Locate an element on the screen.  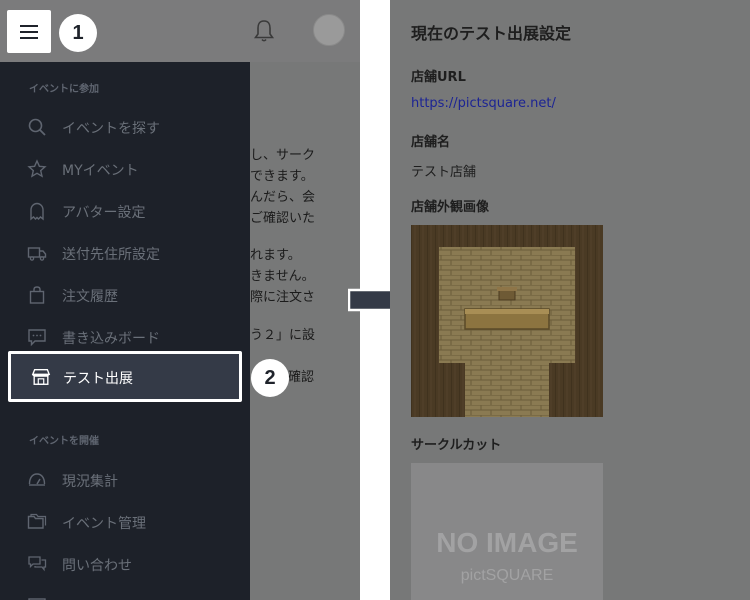
menu-item-find-events: イベントを探す is located at coordinates (125, 127).